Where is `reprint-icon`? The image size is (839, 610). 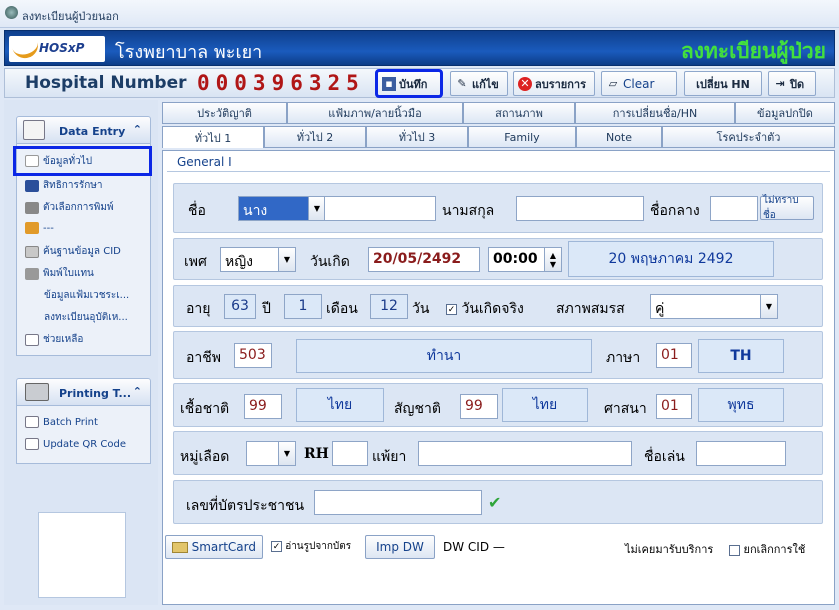
reprint-icon is located at coordinates (32, 273).